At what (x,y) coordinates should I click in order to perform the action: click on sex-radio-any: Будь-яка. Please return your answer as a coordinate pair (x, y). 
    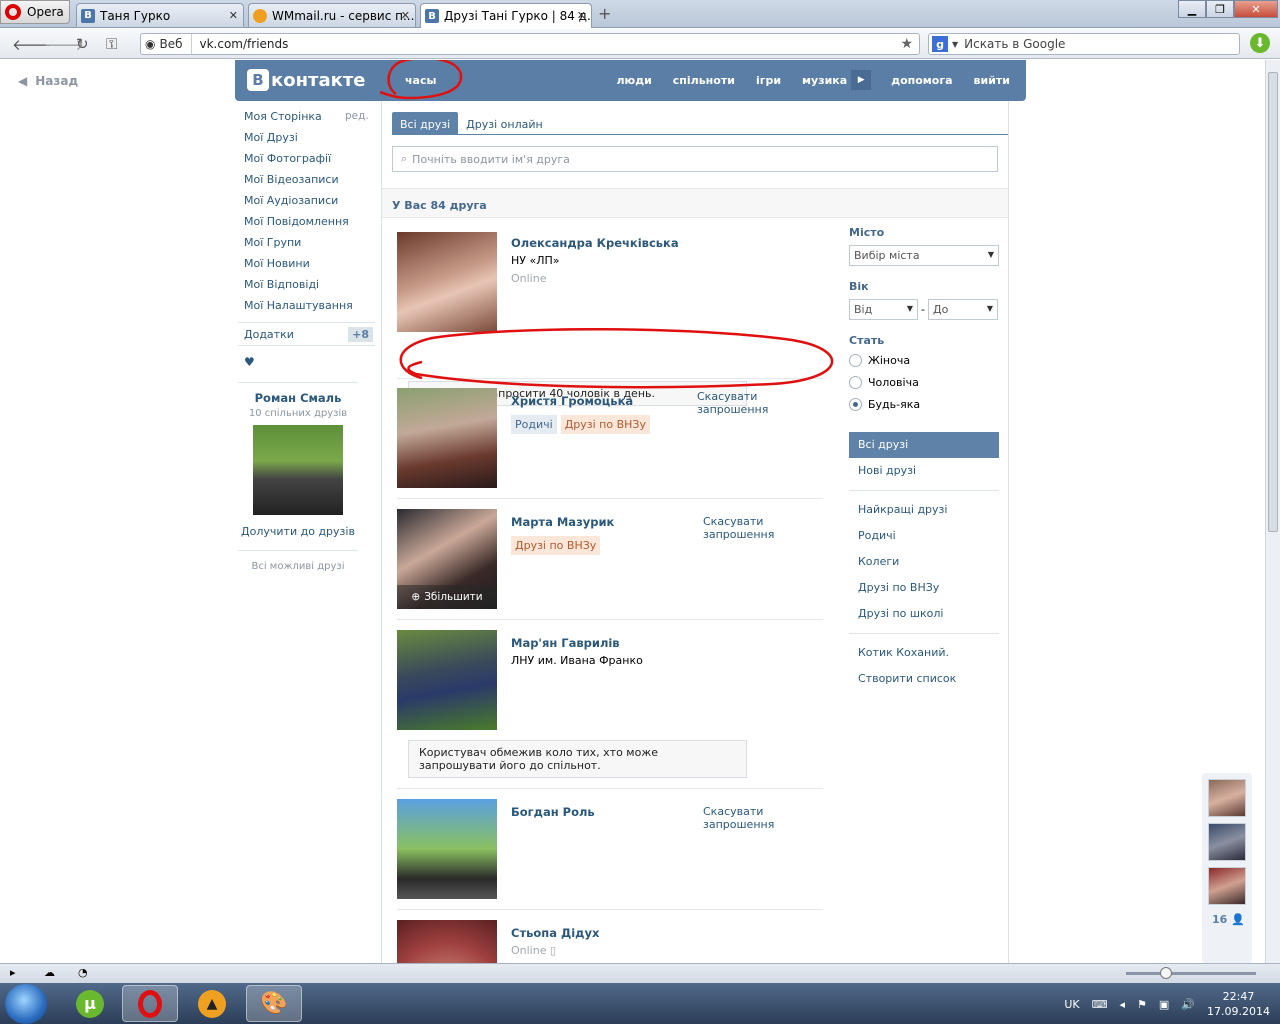
    Looking at the image, I should click on (924, 404).